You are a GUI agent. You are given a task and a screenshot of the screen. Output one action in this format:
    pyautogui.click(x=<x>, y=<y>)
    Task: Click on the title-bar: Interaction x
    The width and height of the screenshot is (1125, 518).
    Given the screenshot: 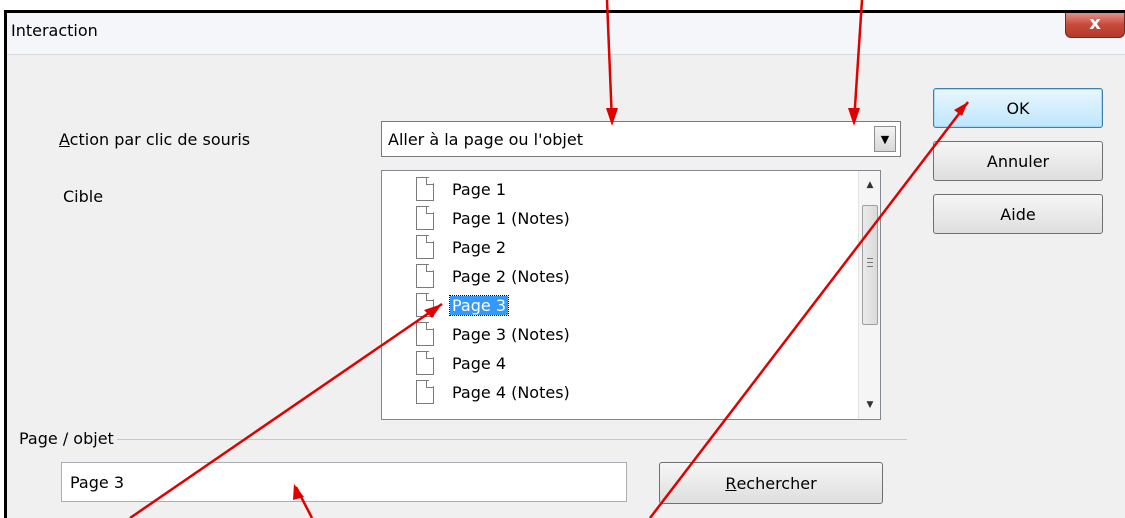 What is the action you would take?
    pyautogui.click(x=566, y=34)
    